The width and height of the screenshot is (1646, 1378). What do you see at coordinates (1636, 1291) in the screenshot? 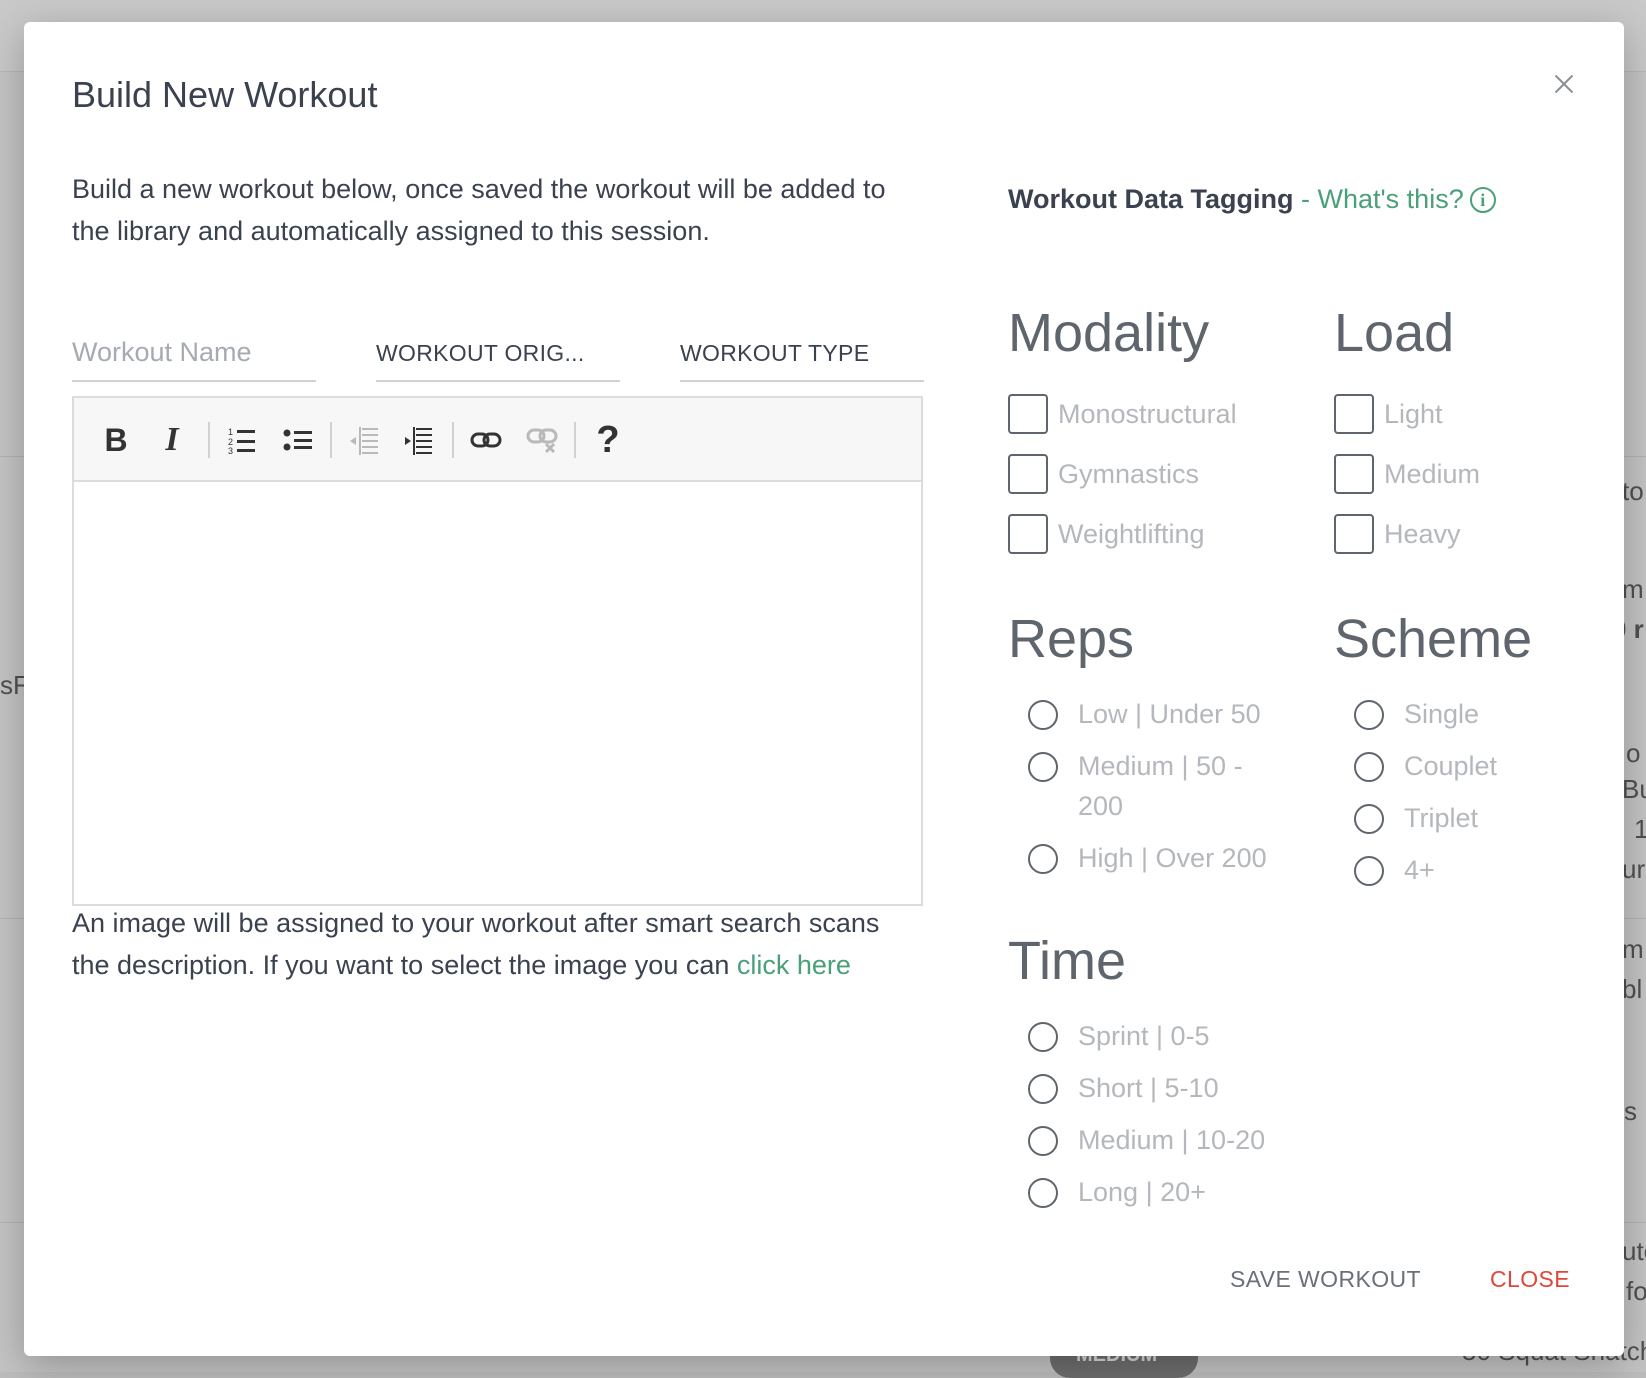
I see `background-text: fo` at bounding box center [1636, 1291].